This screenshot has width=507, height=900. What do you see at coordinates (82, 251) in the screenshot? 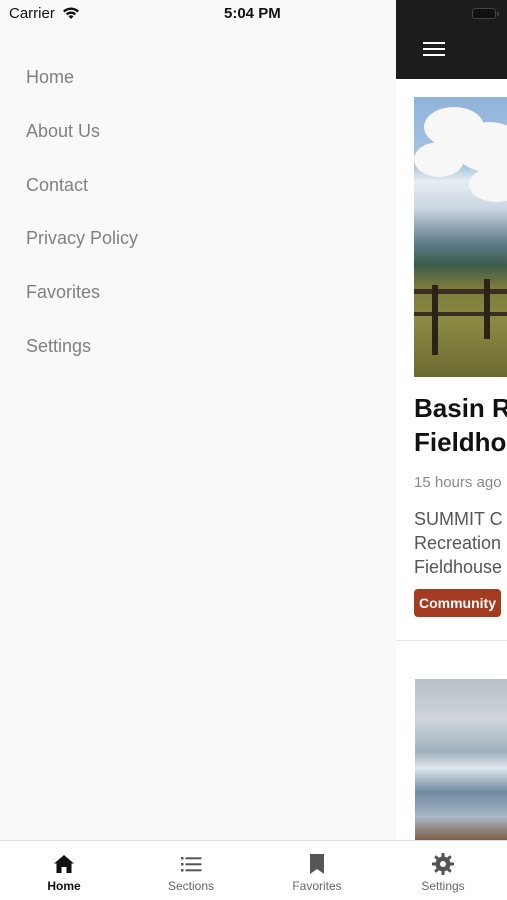
I see `drawer-item-privacy-policy: Privacy Policy` at bounding box center [82, 251].